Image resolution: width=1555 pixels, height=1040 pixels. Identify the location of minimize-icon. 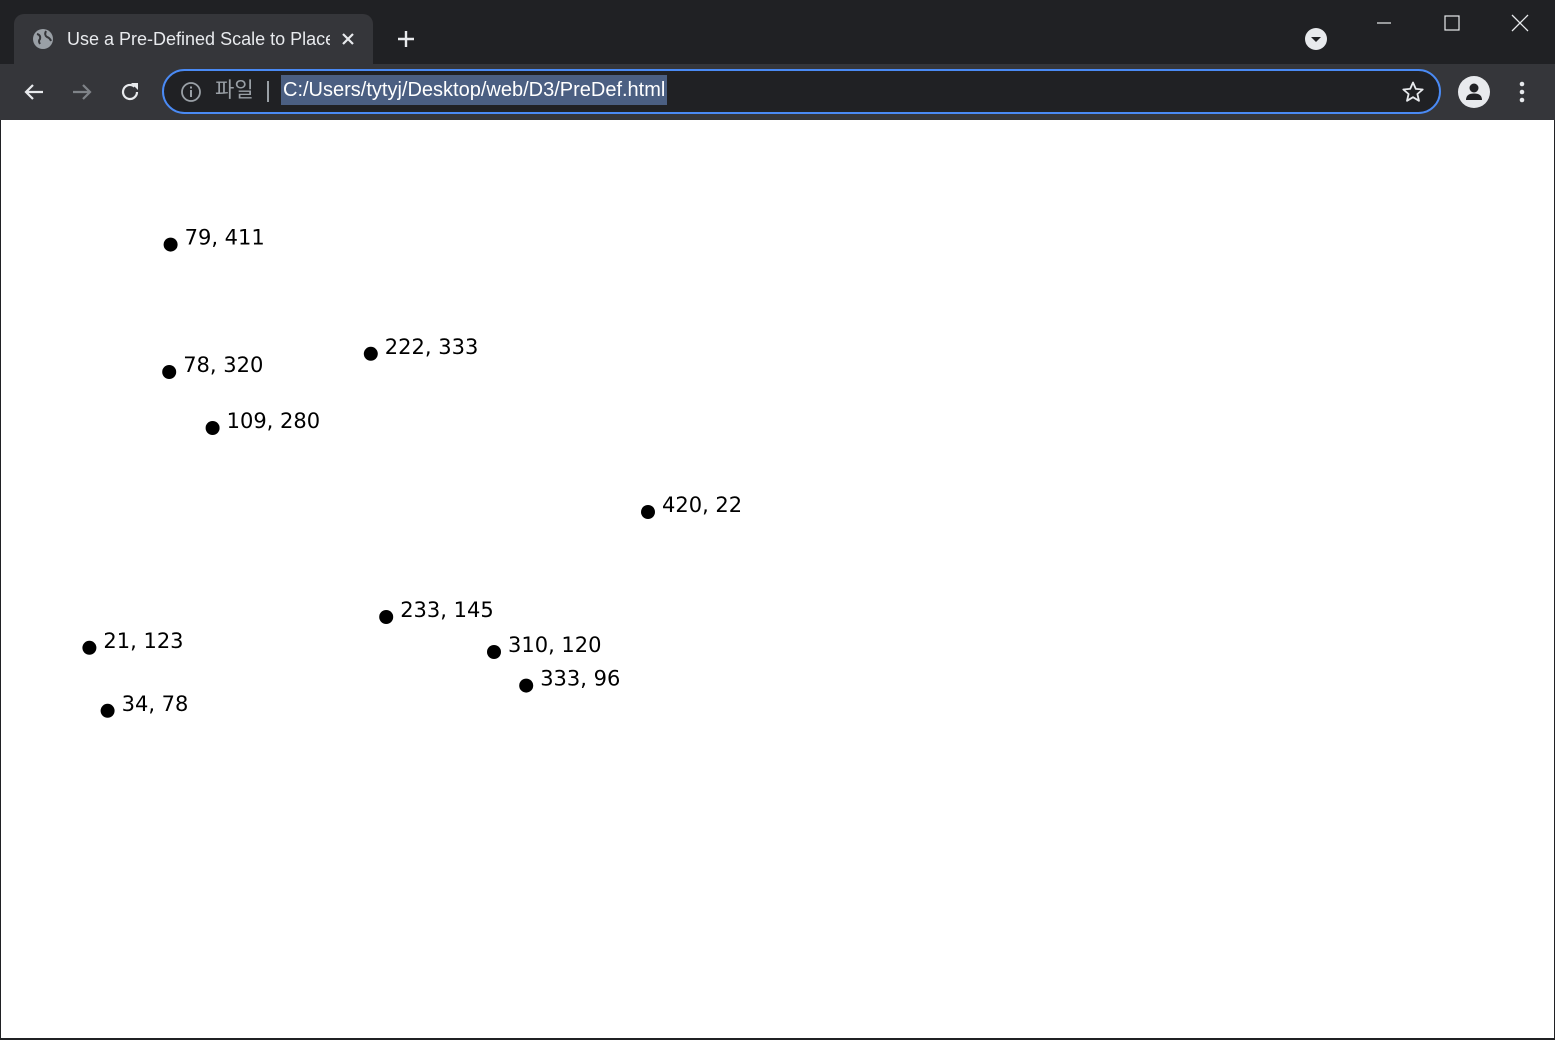
(1384, 23).